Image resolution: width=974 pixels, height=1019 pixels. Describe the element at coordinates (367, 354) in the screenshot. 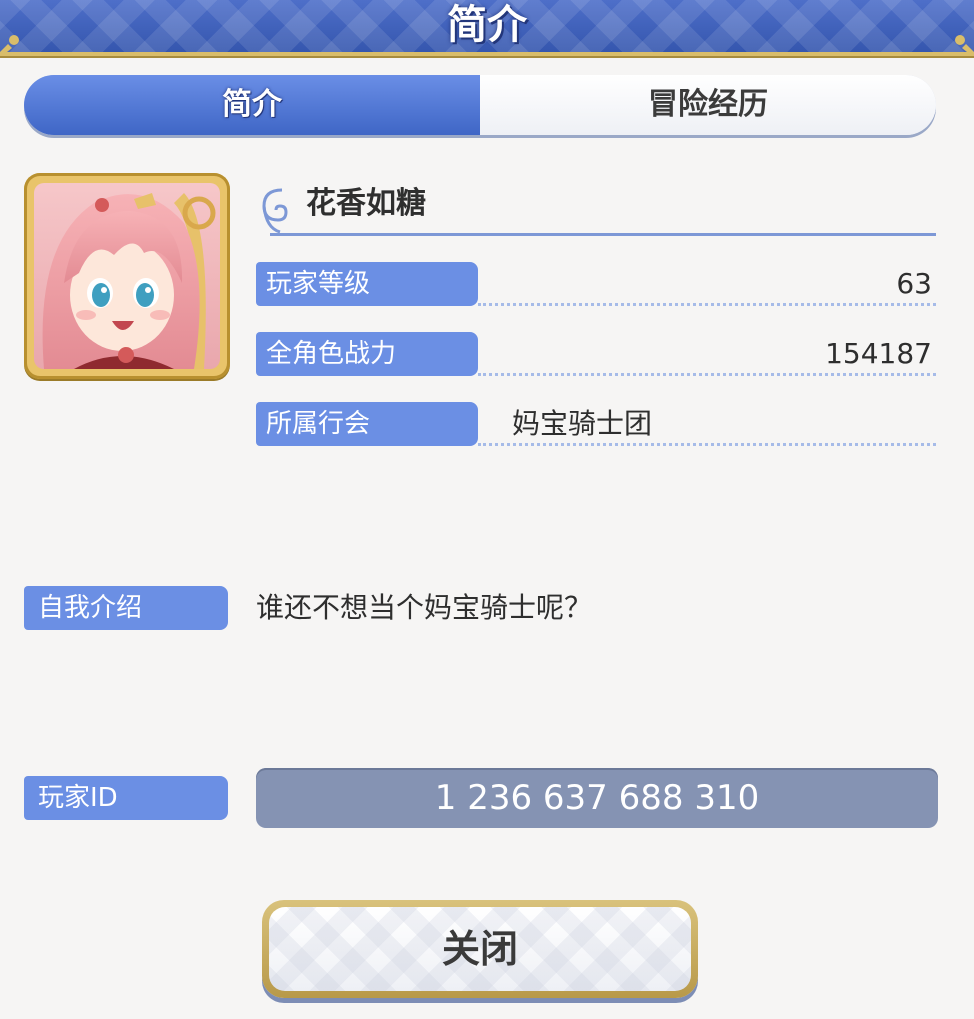

I see `stat-label-power: 全角色战力` at that location.